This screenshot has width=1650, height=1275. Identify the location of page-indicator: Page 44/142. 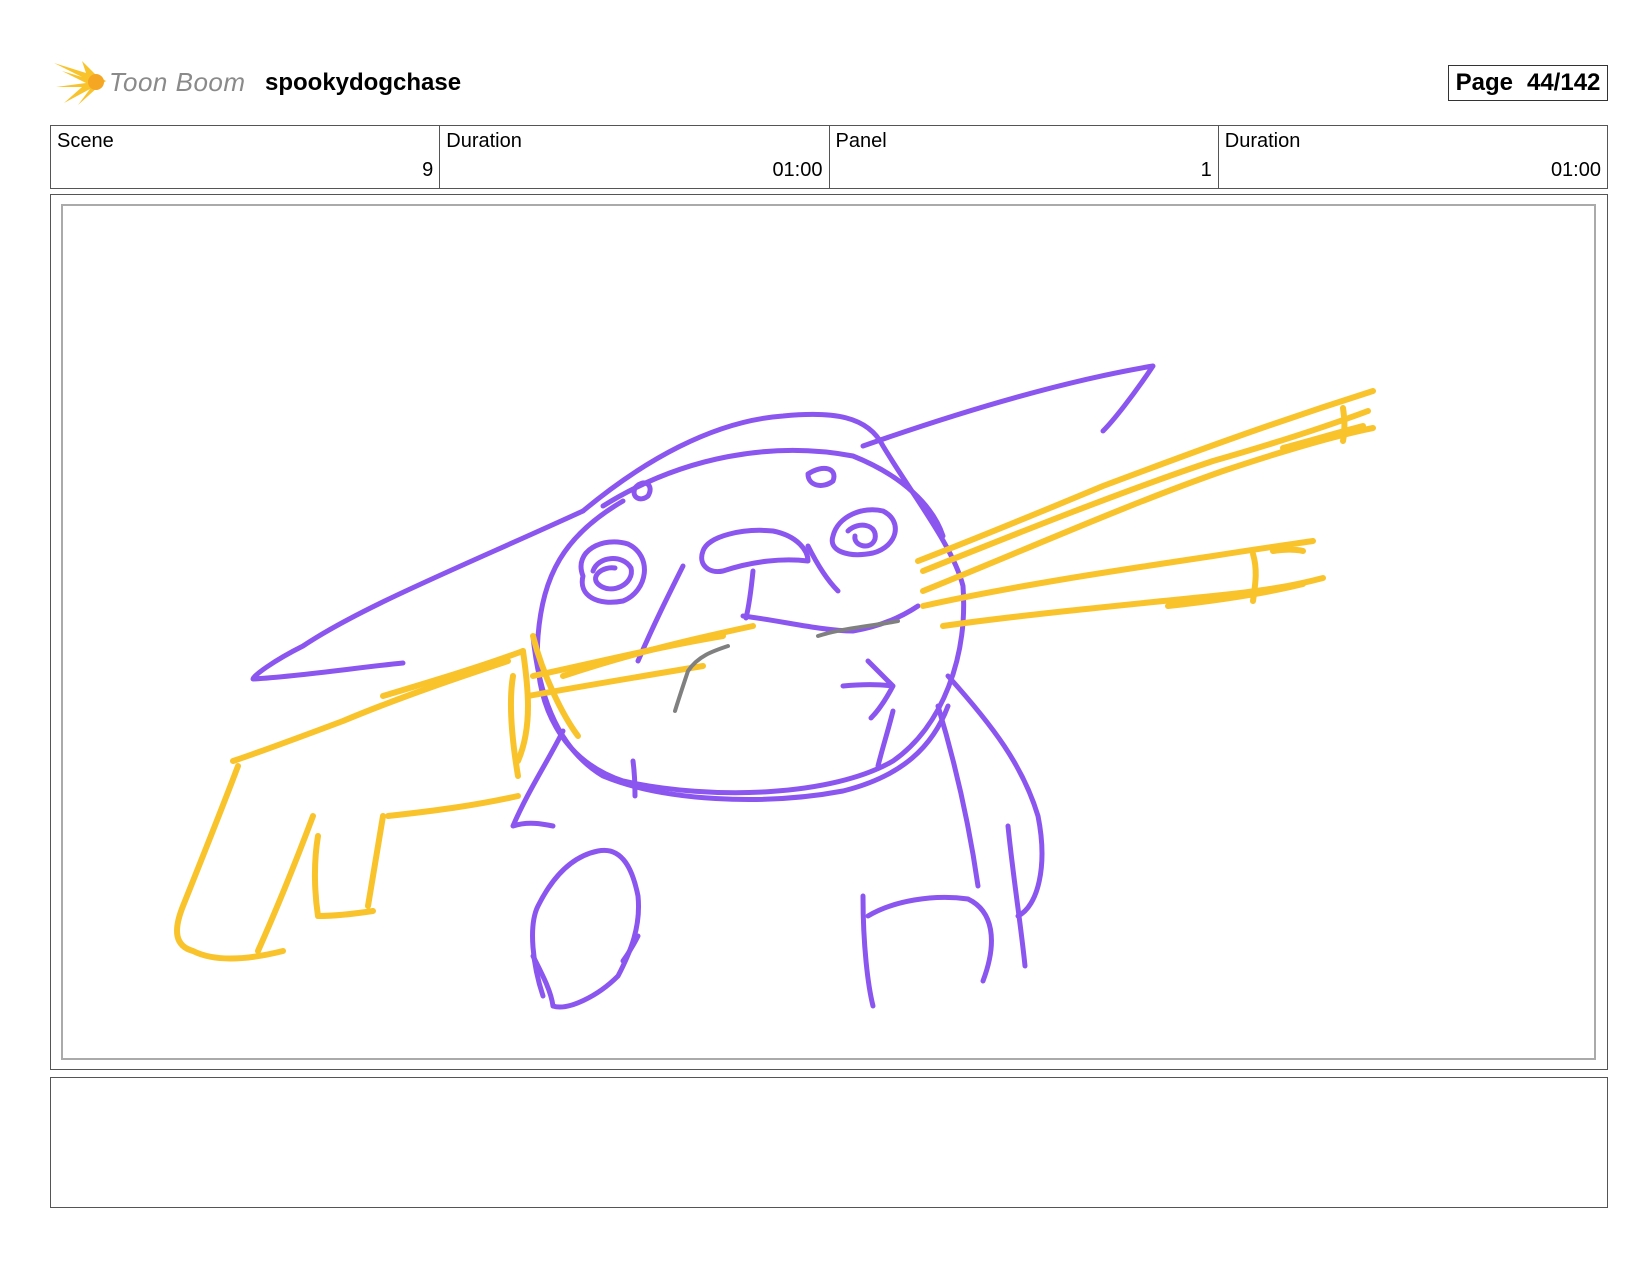
(1528, 83).